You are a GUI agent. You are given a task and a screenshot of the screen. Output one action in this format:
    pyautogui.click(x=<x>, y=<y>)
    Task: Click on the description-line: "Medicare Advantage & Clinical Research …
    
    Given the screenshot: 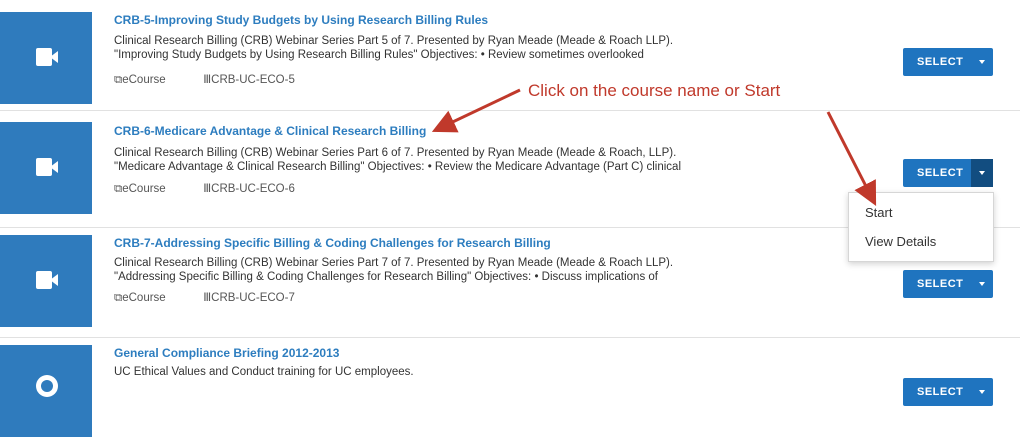 What is the action you would take?
    pyautogui.click(x=398, y=167)
    